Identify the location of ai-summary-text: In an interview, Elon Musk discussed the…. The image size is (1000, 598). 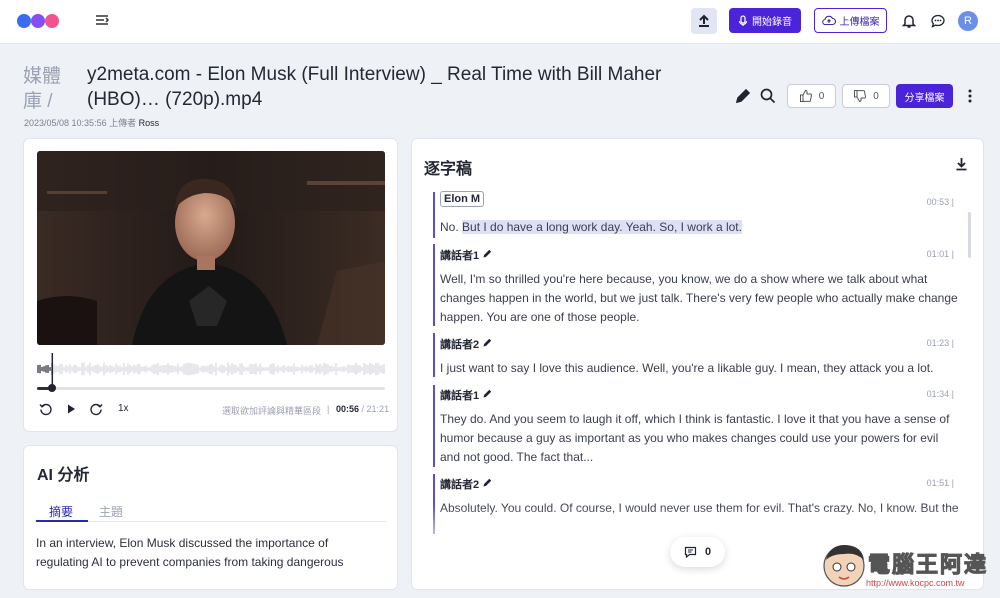
(190, 552).